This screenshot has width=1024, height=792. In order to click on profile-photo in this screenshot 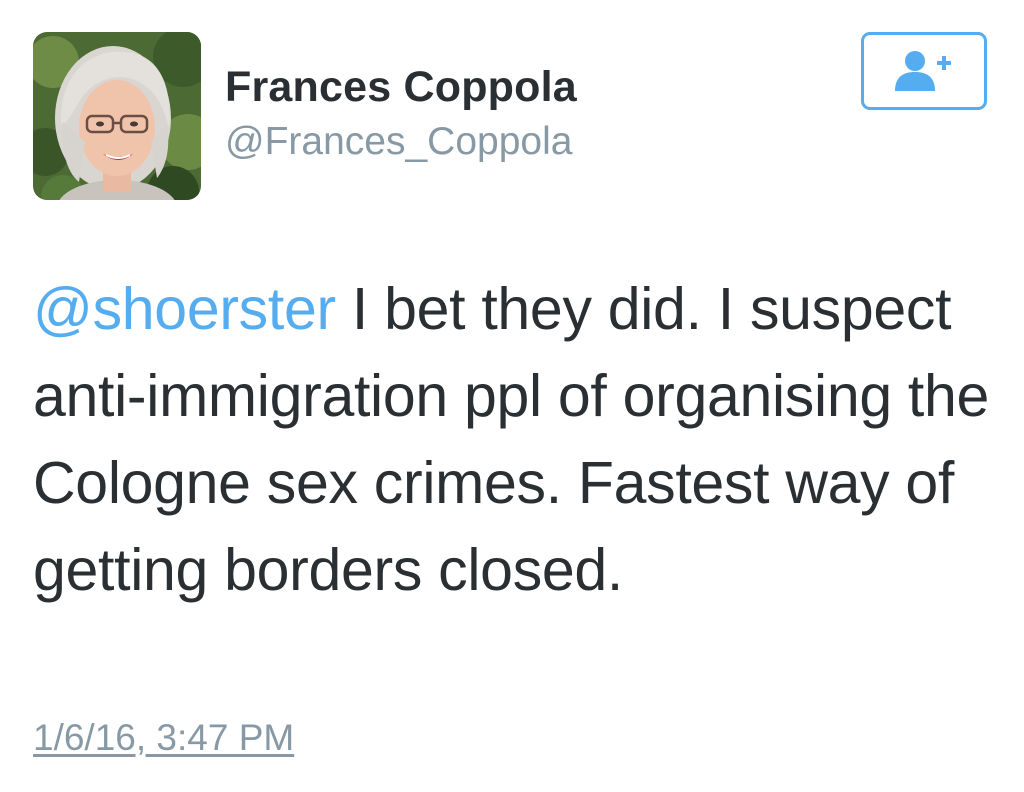, I will do `click(117, 116)`.